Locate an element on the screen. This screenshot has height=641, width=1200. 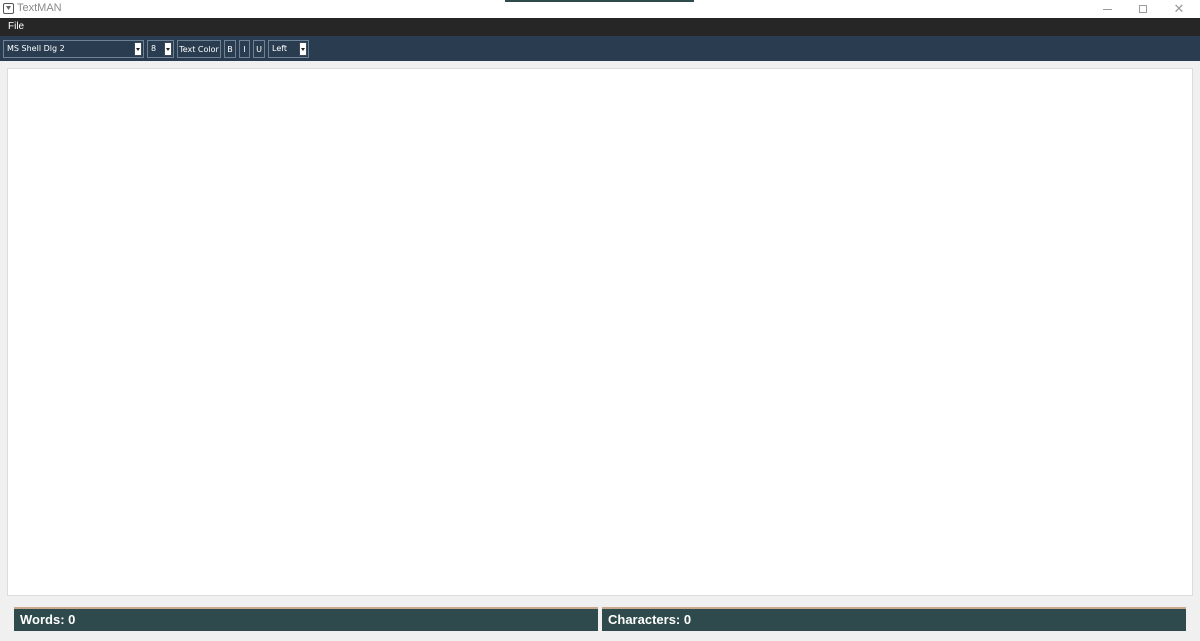
menu-file: File is located at coordinates (16, 26).